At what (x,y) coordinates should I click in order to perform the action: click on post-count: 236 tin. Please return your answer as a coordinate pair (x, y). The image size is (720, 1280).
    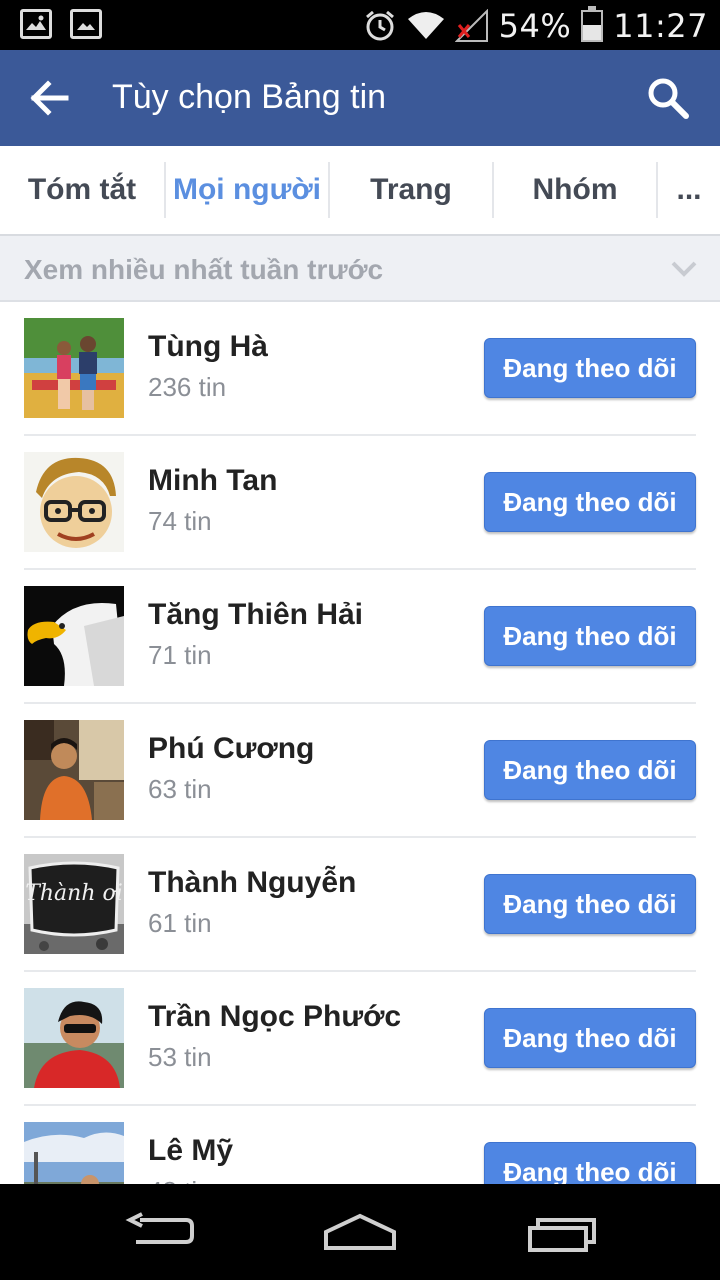
    Looking at the image, I should click on (187, 387).